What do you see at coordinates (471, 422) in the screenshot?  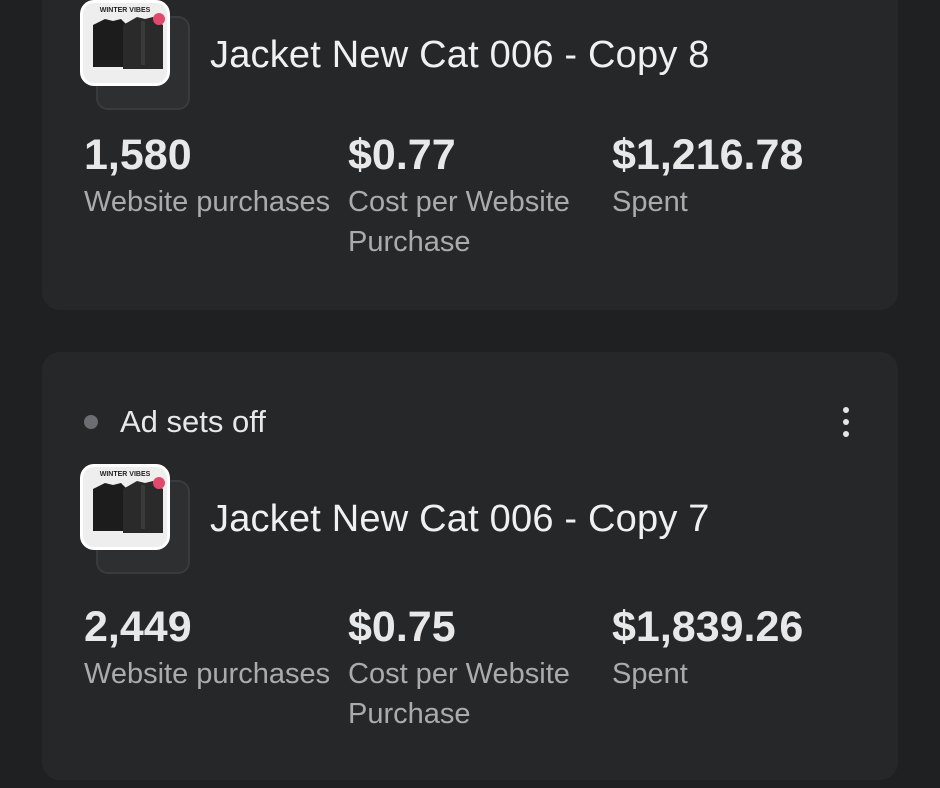 I see `ad-status-row: Ad sets off` at bounding box center [471, 422].